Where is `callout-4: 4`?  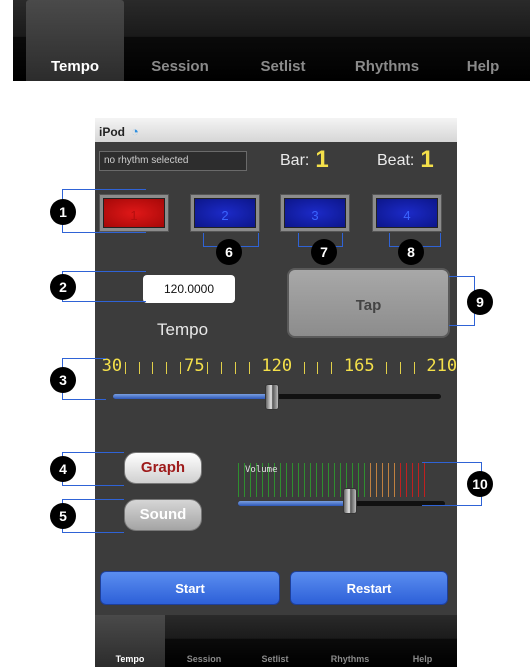 callout-4: 4 is located at coordinates (63, 469).